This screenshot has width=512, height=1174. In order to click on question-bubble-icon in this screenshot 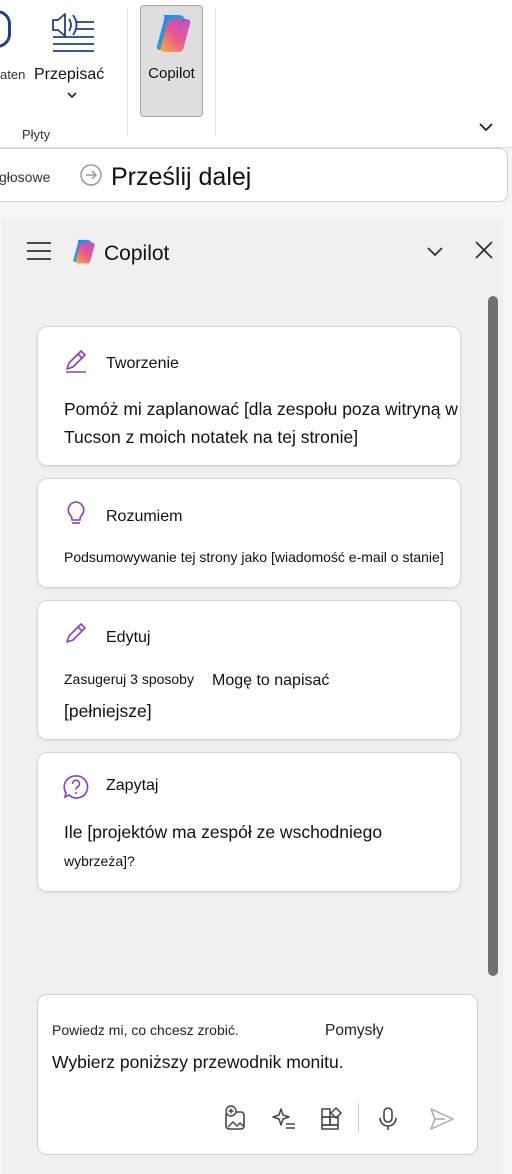, I will do `click(76, 787)`.